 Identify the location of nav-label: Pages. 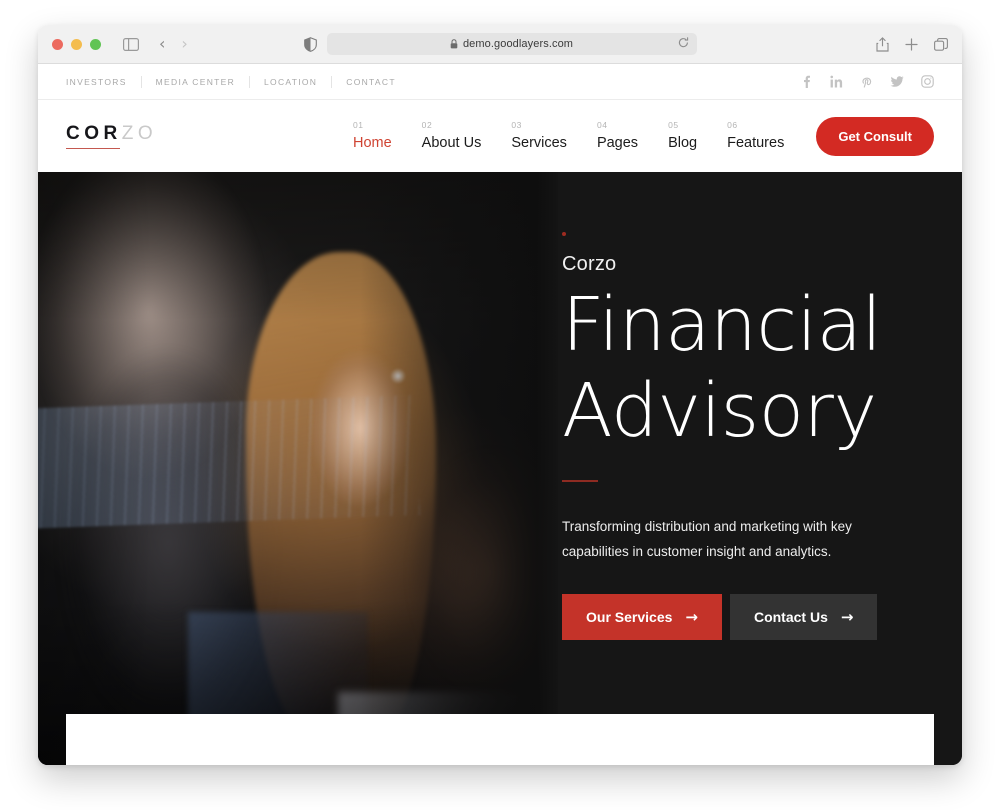
(617, 143).